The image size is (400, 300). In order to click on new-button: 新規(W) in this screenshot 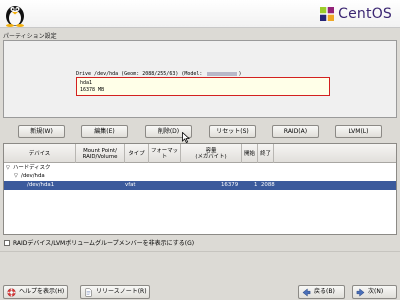, I will do `click(41, 131)`.